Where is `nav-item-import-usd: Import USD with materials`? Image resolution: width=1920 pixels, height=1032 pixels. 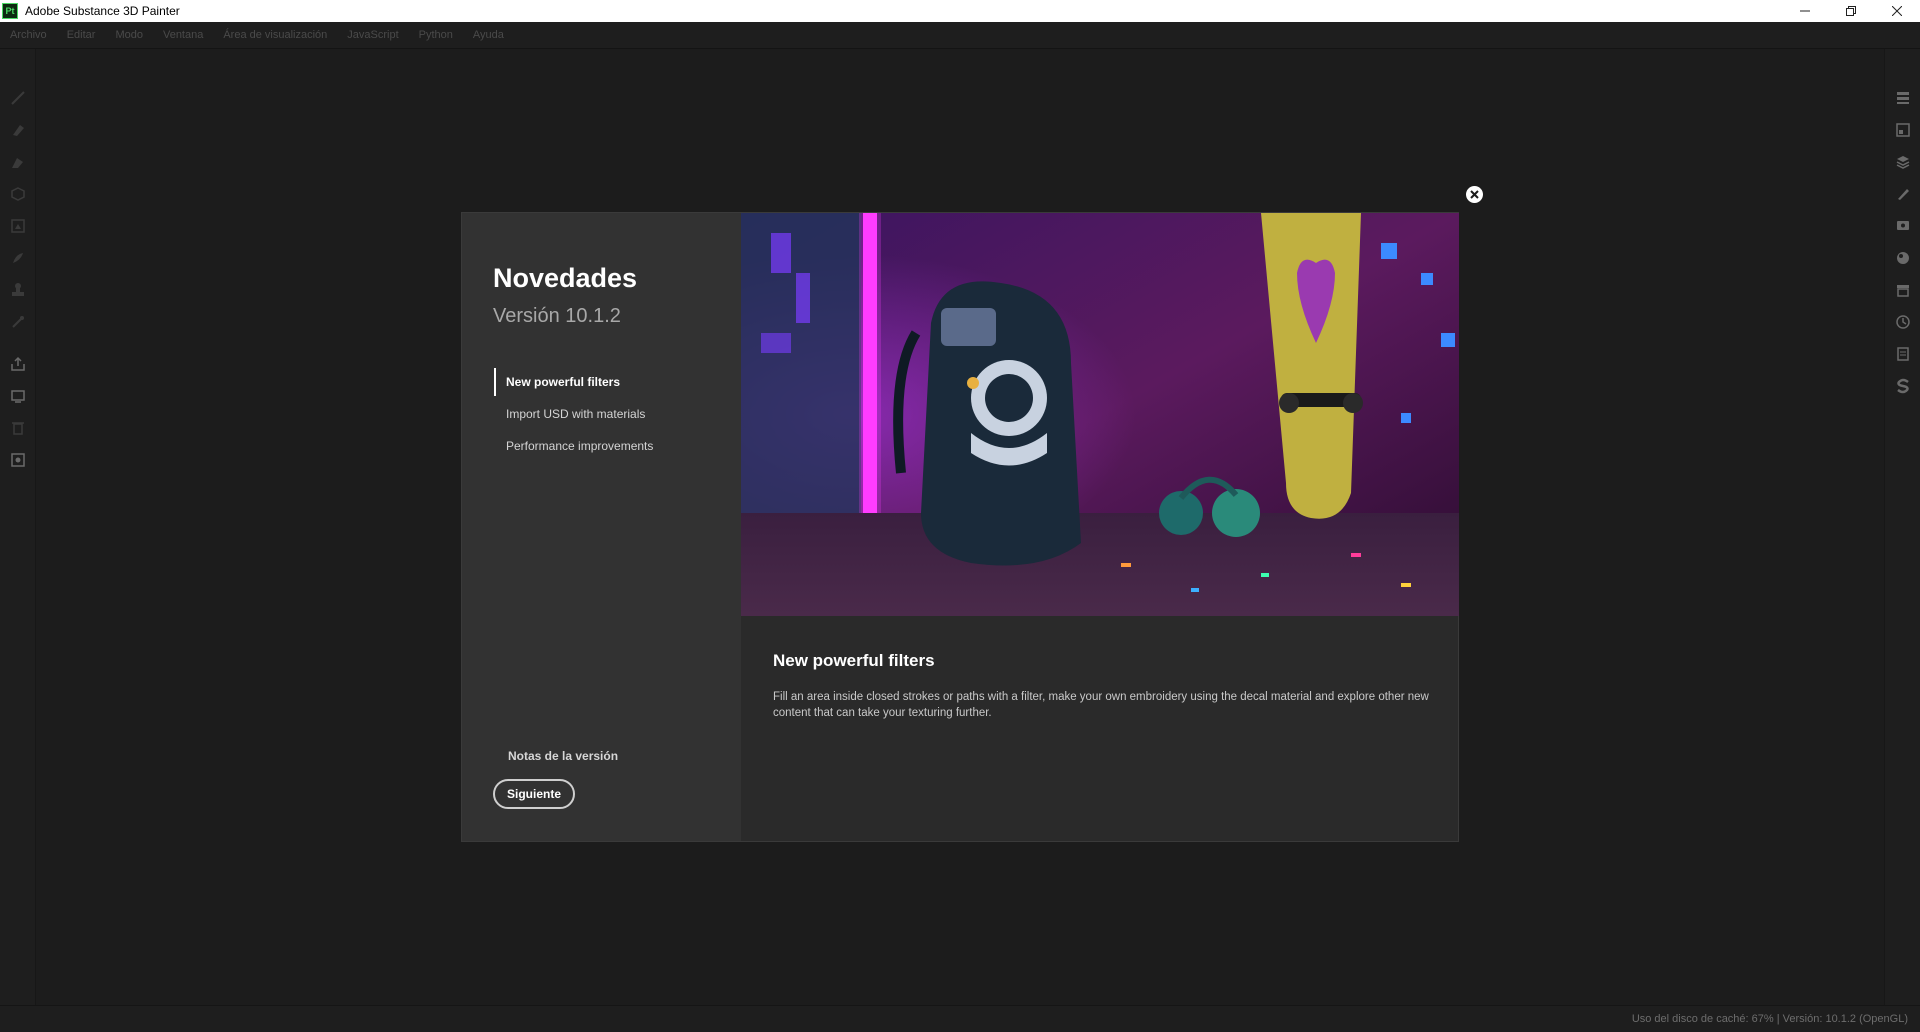 nav-item-import-usd: Import USD with materials is located at coordinates (609, 414).